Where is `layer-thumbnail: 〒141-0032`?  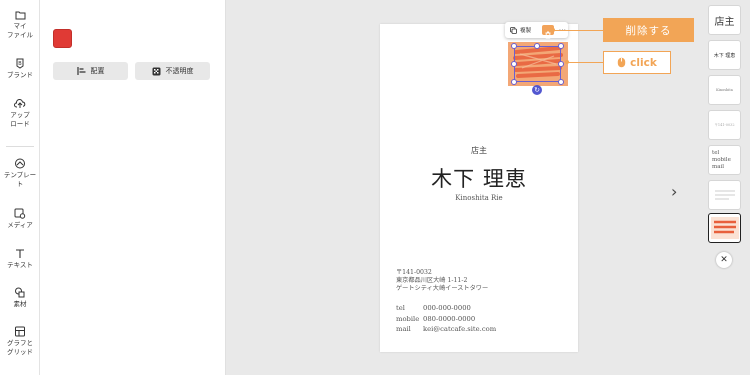
layer-thumbnail: 〒141-0032 is located at coordinates (724, 125).